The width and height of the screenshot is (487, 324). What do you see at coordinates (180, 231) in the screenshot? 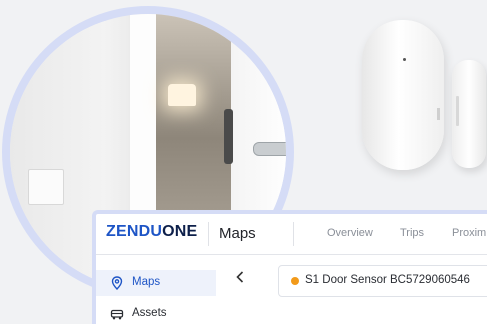
I see `logo-text-part2: ONE` at bounding box center [180, 231].